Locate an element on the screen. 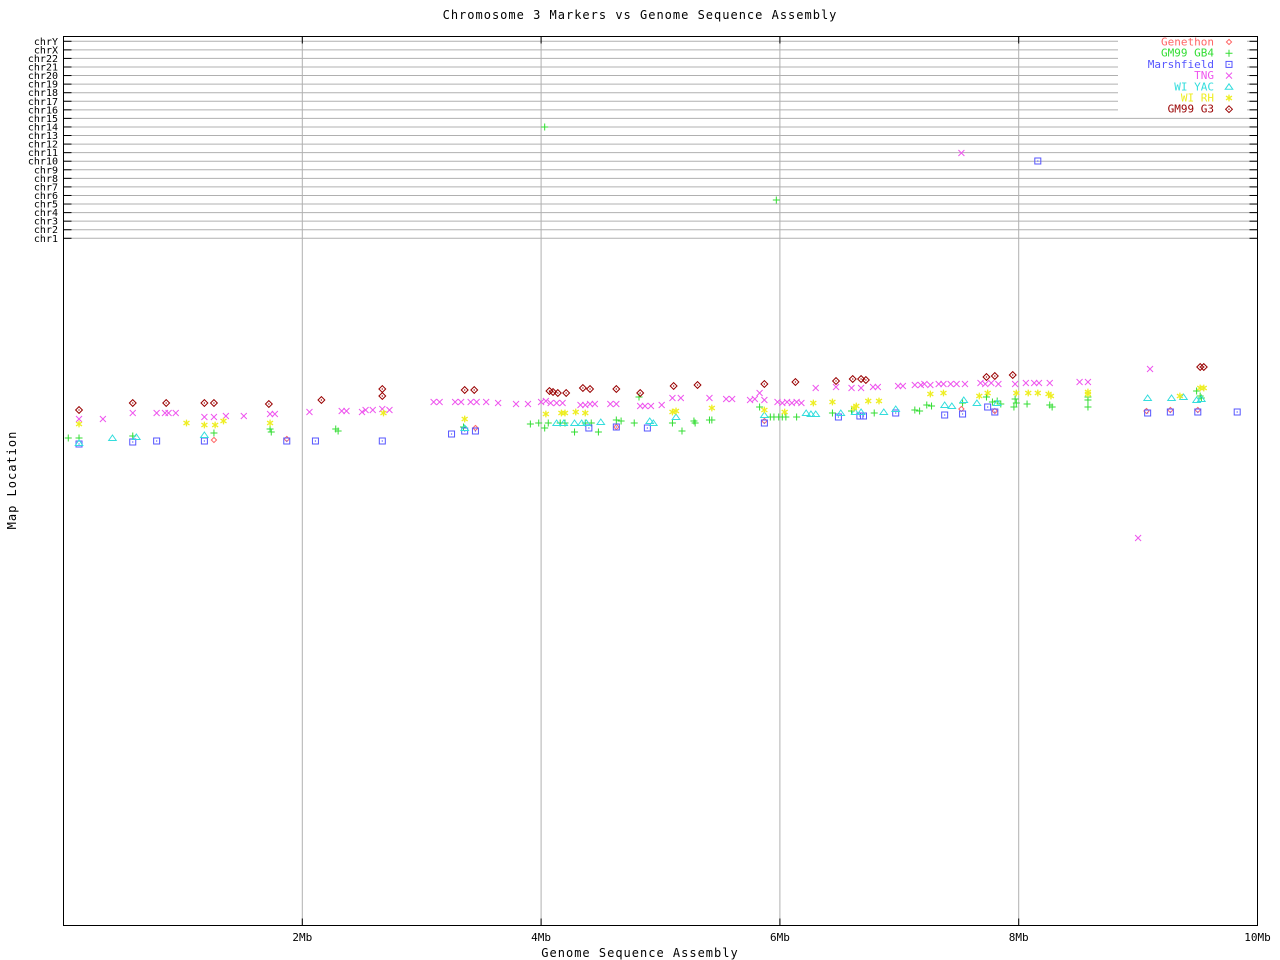  legend-label: GM99 G3 is located at coordinates (1191, 109).